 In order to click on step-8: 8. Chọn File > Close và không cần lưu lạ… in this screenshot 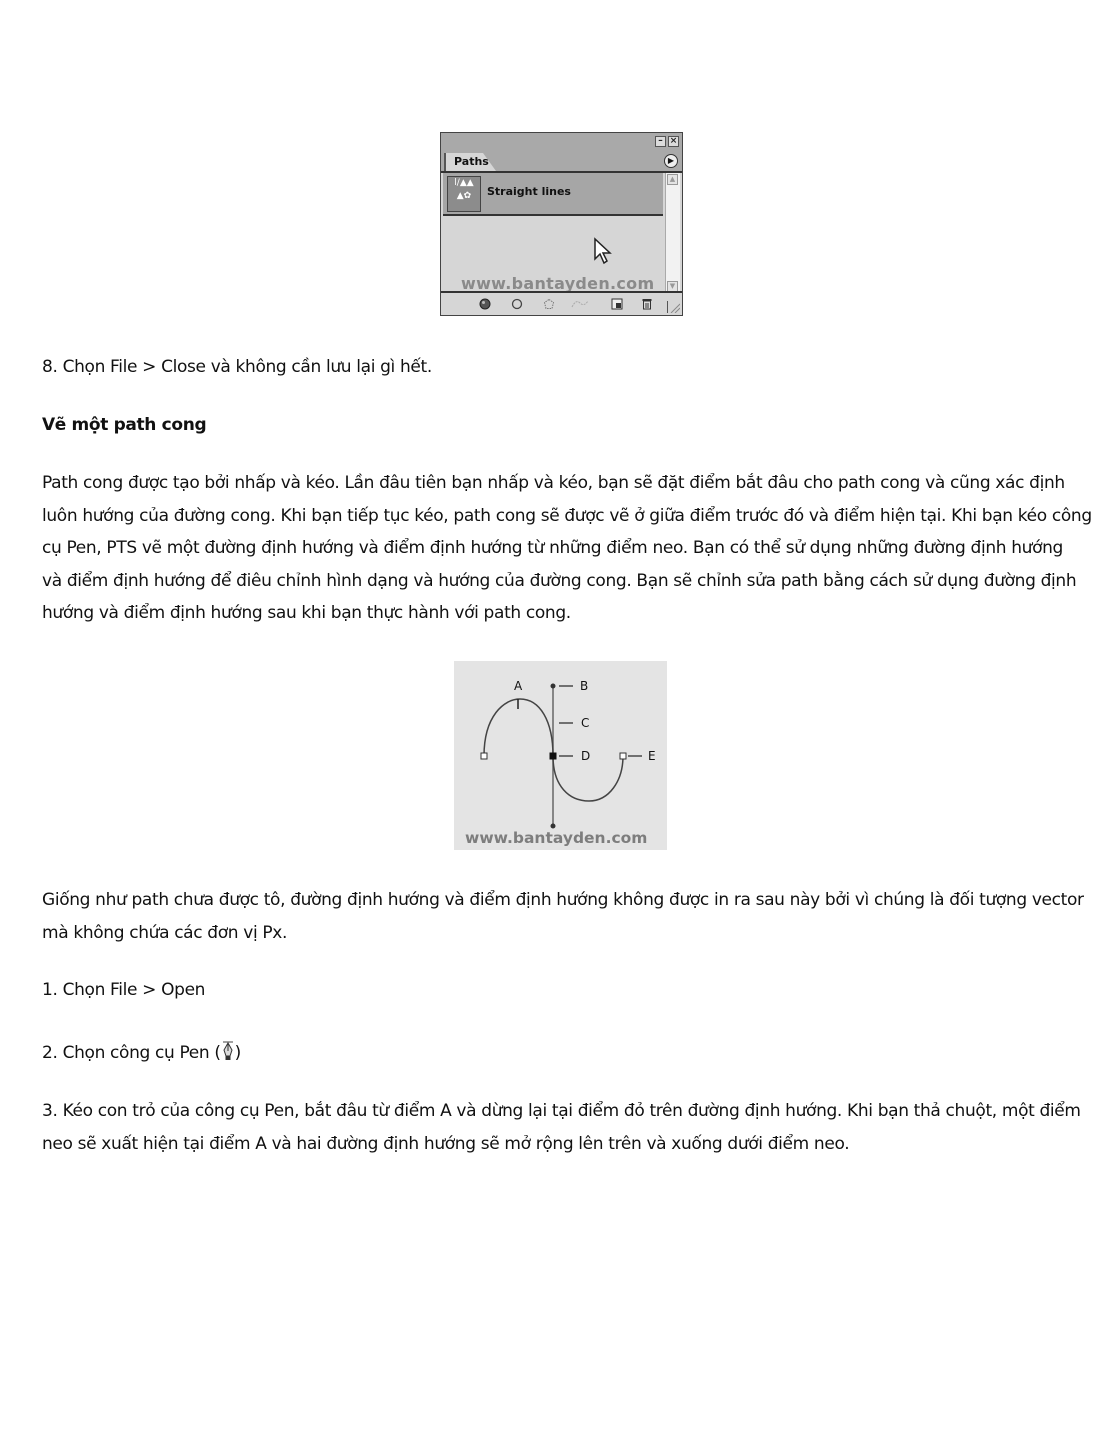, I will do `click(237, 367)`.